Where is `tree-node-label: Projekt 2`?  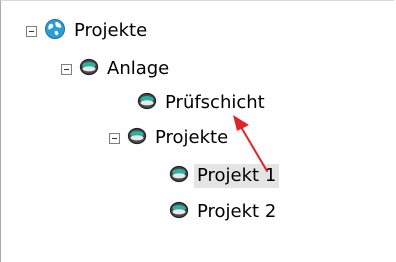 tree-node-label: Projekt 2 is located at coordinates (237, 211).